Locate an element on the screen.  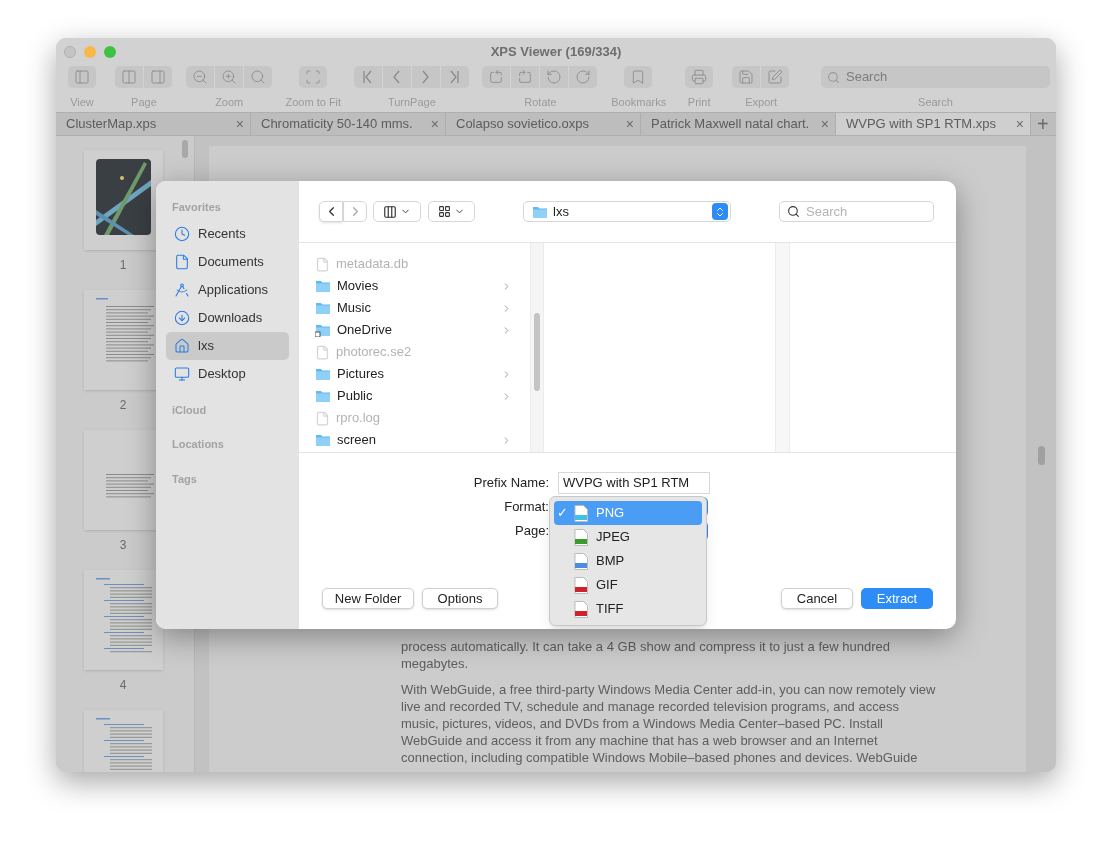
page-thumbnail is located at coordinates (123, 620).